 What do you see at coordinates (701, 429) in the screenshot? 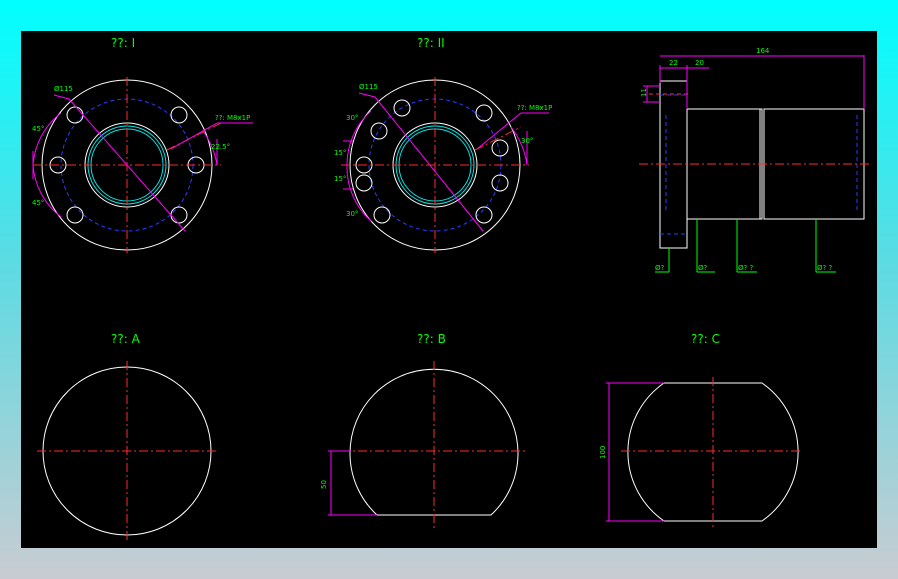
I see `view-c: ??: C 100` at bounding box center [701, 429].